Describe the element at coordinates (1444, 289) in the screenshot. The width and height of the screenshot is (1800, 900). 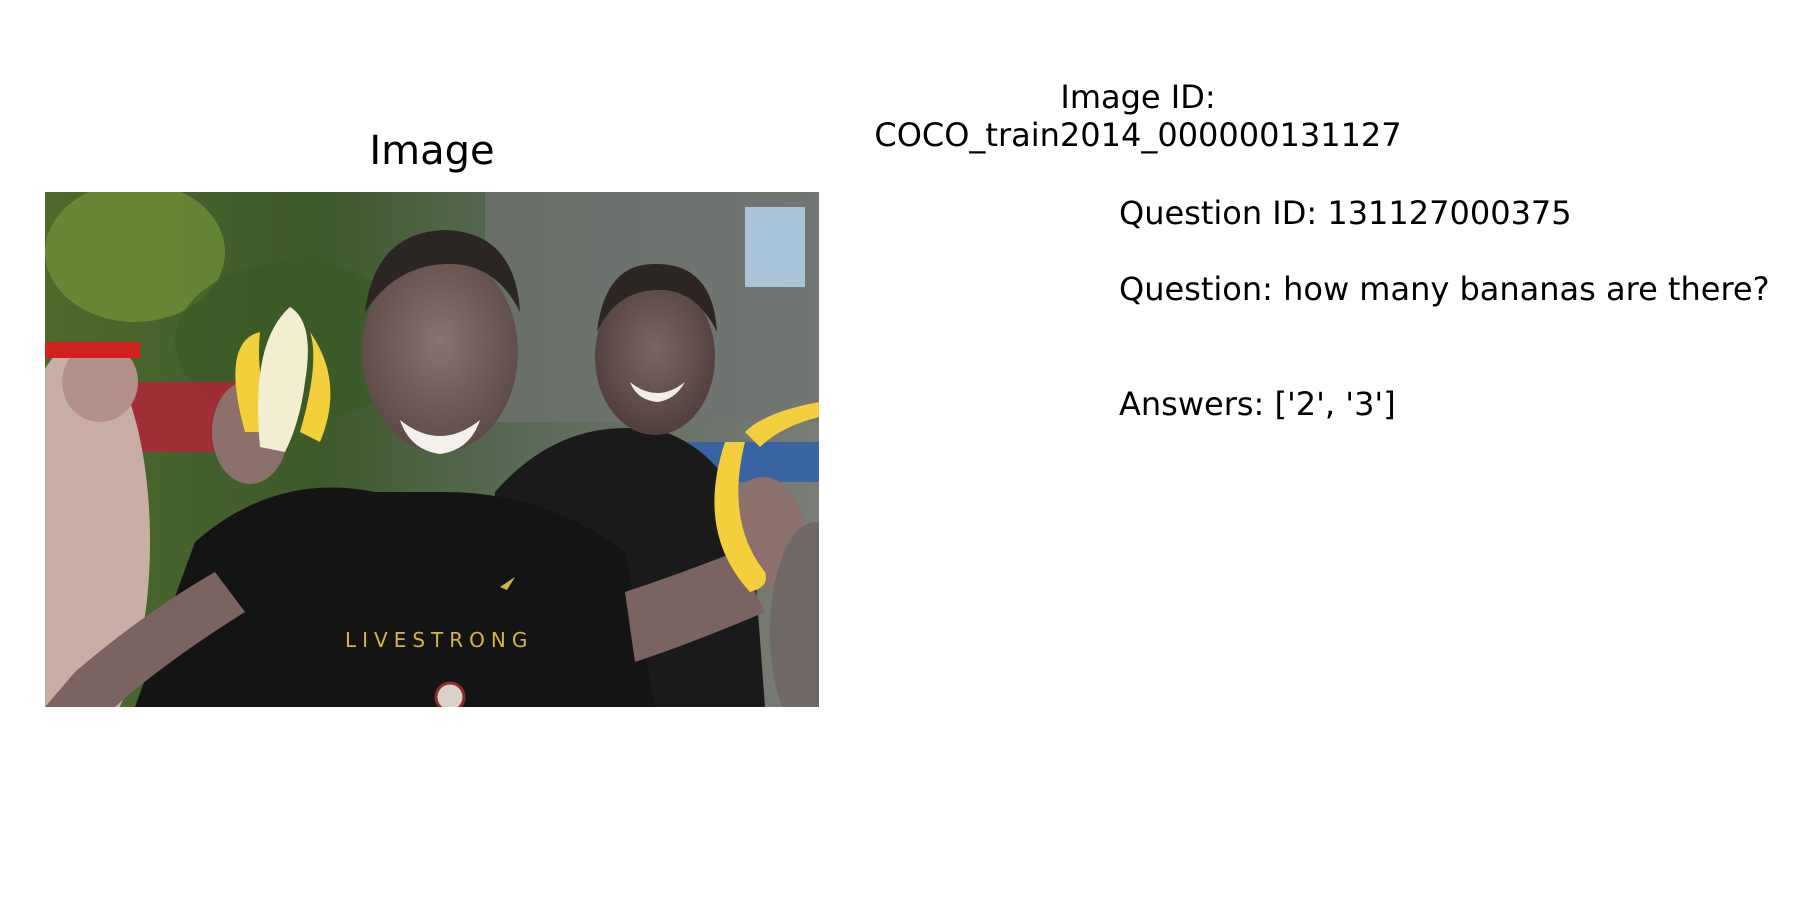
I see `question-text: Question: how many bananas are there?` at that location.